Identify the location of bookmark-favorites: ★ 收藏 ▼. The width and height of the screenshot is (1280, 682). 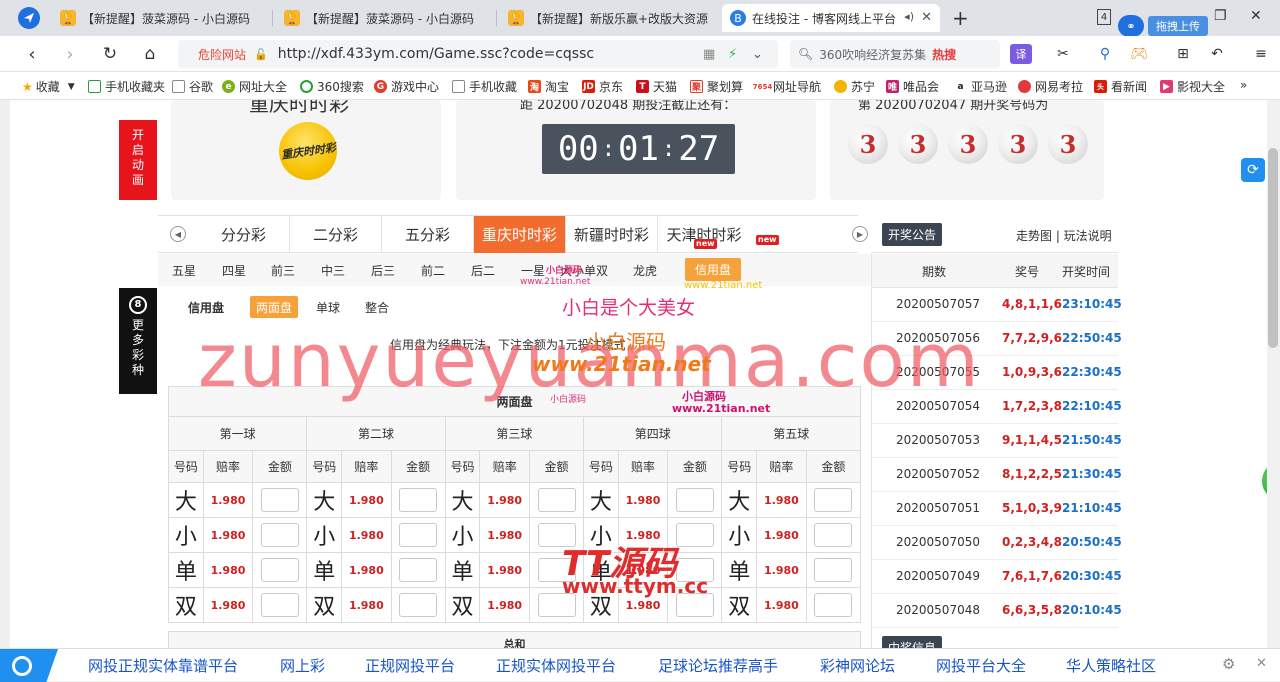
(48, 86).